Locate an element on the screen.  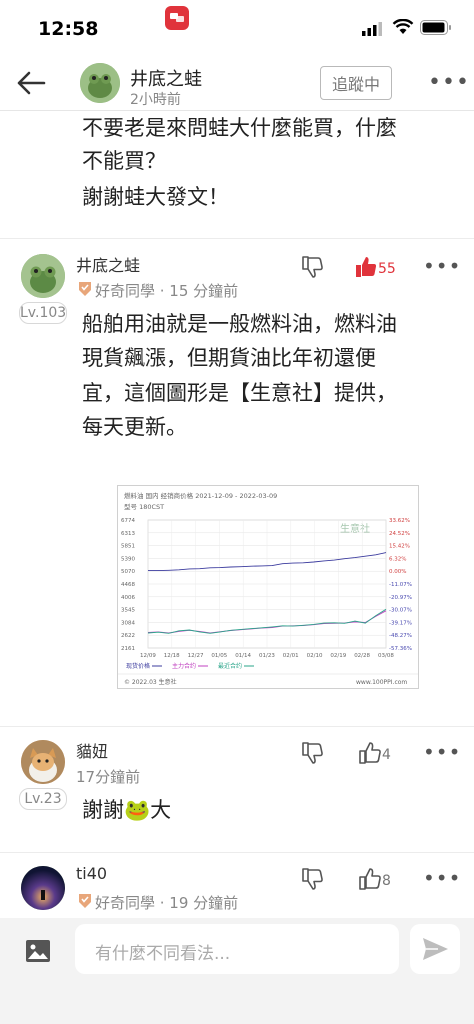
comment-text-line: 每天更新。 is located at coordinates (134, 427).